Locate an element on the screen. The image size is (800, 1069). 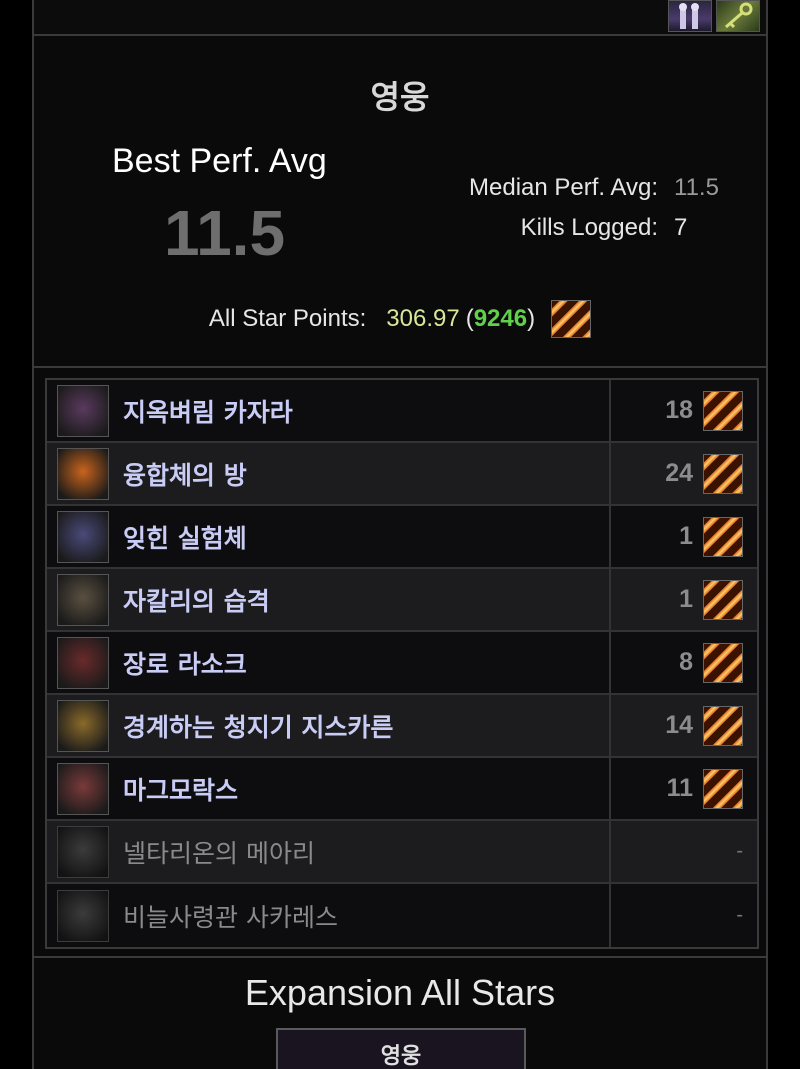
armor-set-icon is located at coordinates (690, 16).